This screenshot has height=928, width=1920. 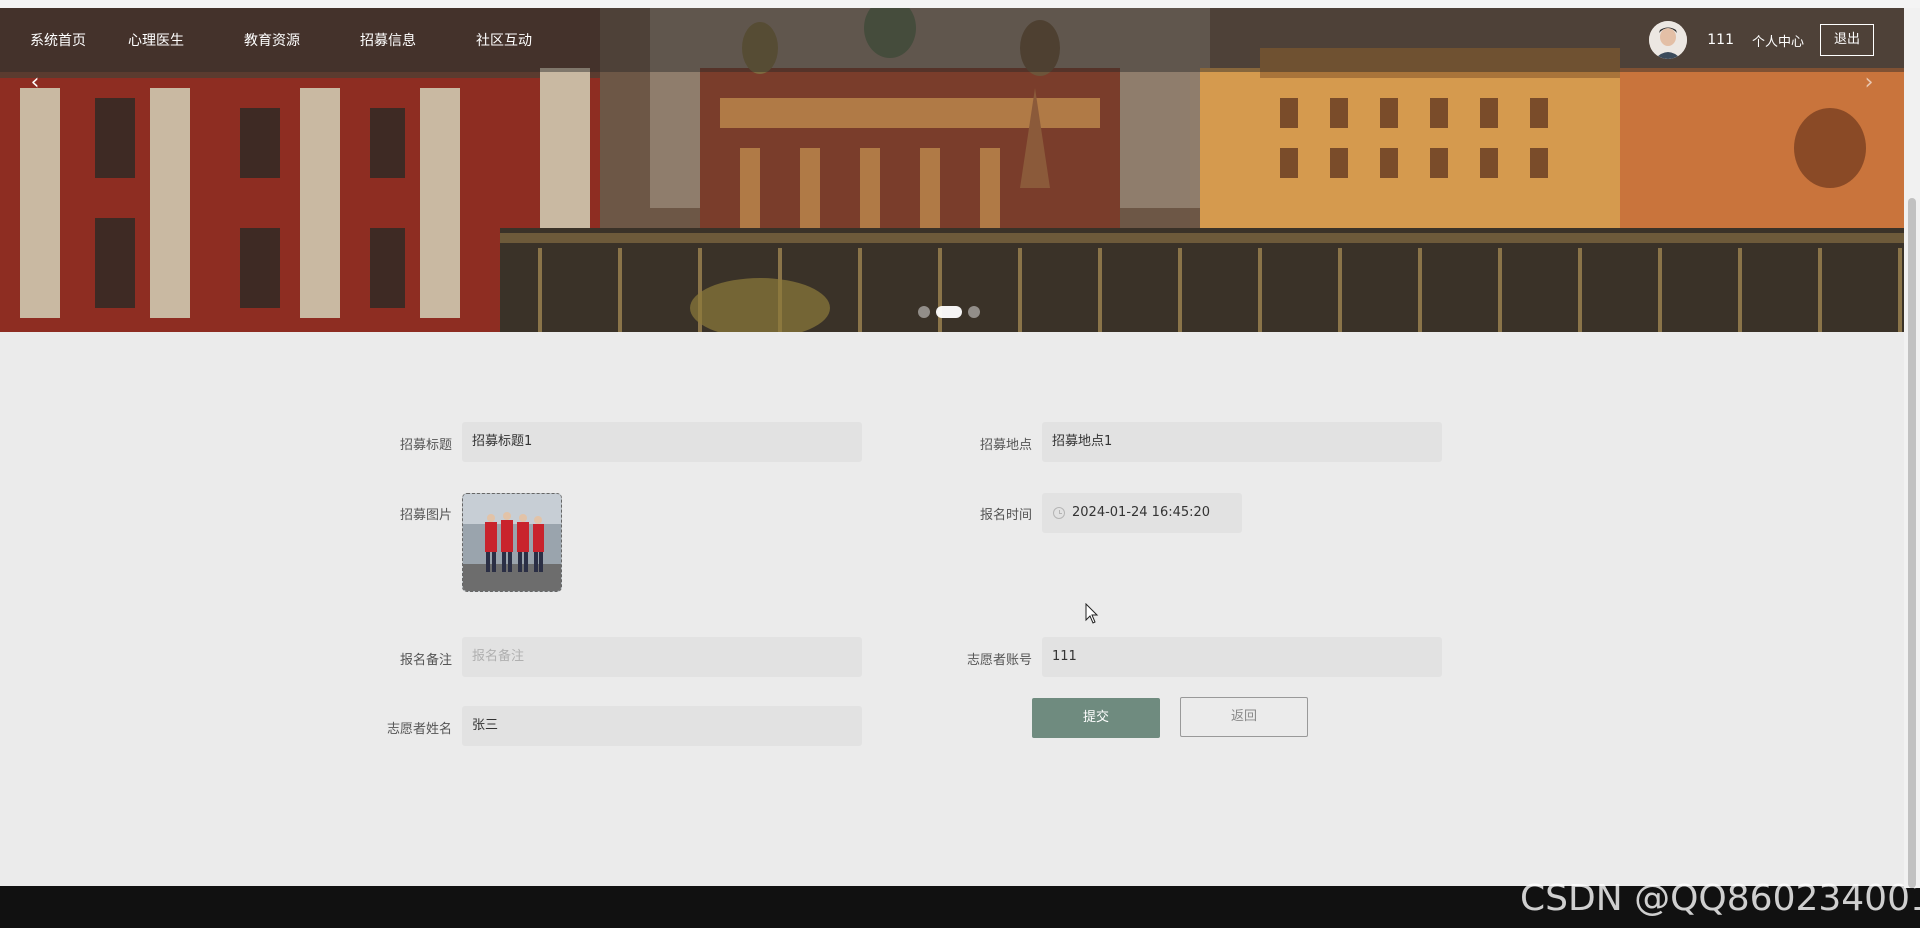 What do you see at coordinates (1720, 898) in the screenshot?
I see `watermark: CSDN @QQ860234001` at bounding box center [1720, 898].